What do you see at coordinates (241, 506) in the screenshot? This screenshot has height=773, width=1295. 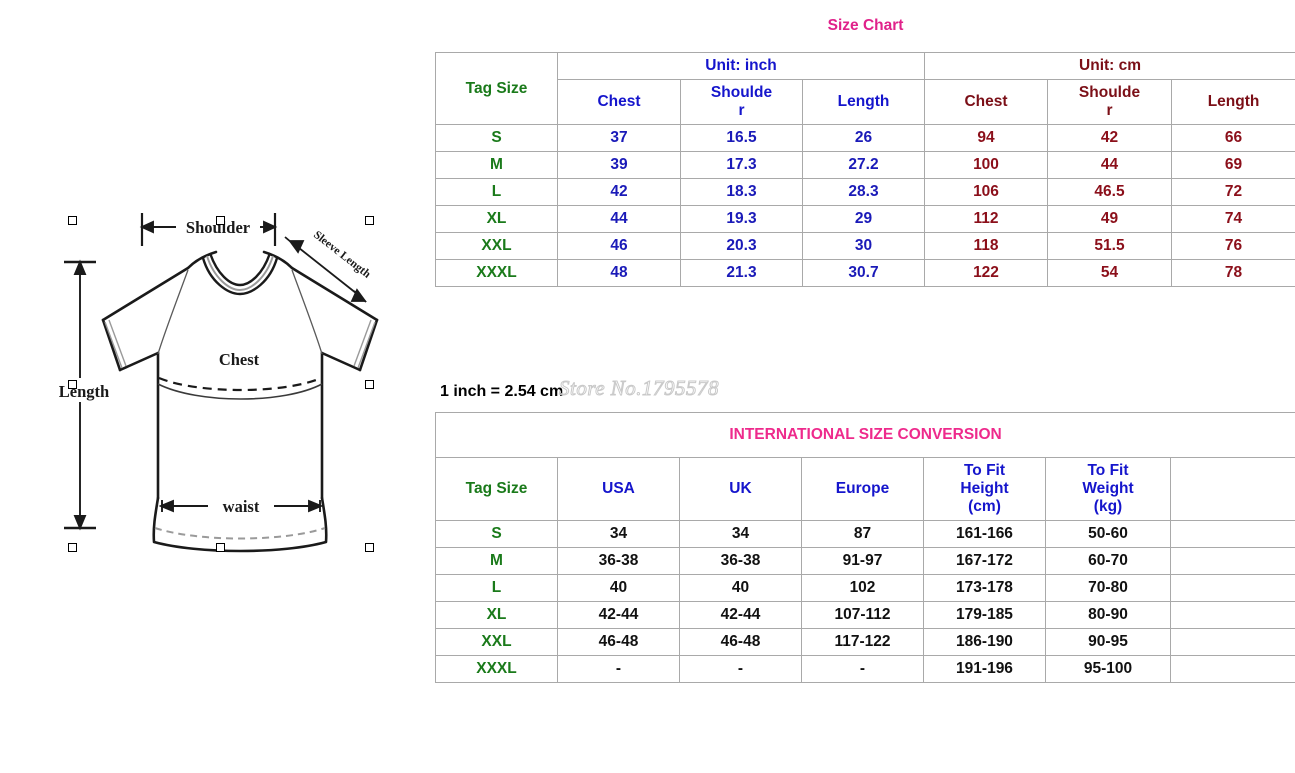 I see `waist-label: waist` at bounding box center [241, 506].